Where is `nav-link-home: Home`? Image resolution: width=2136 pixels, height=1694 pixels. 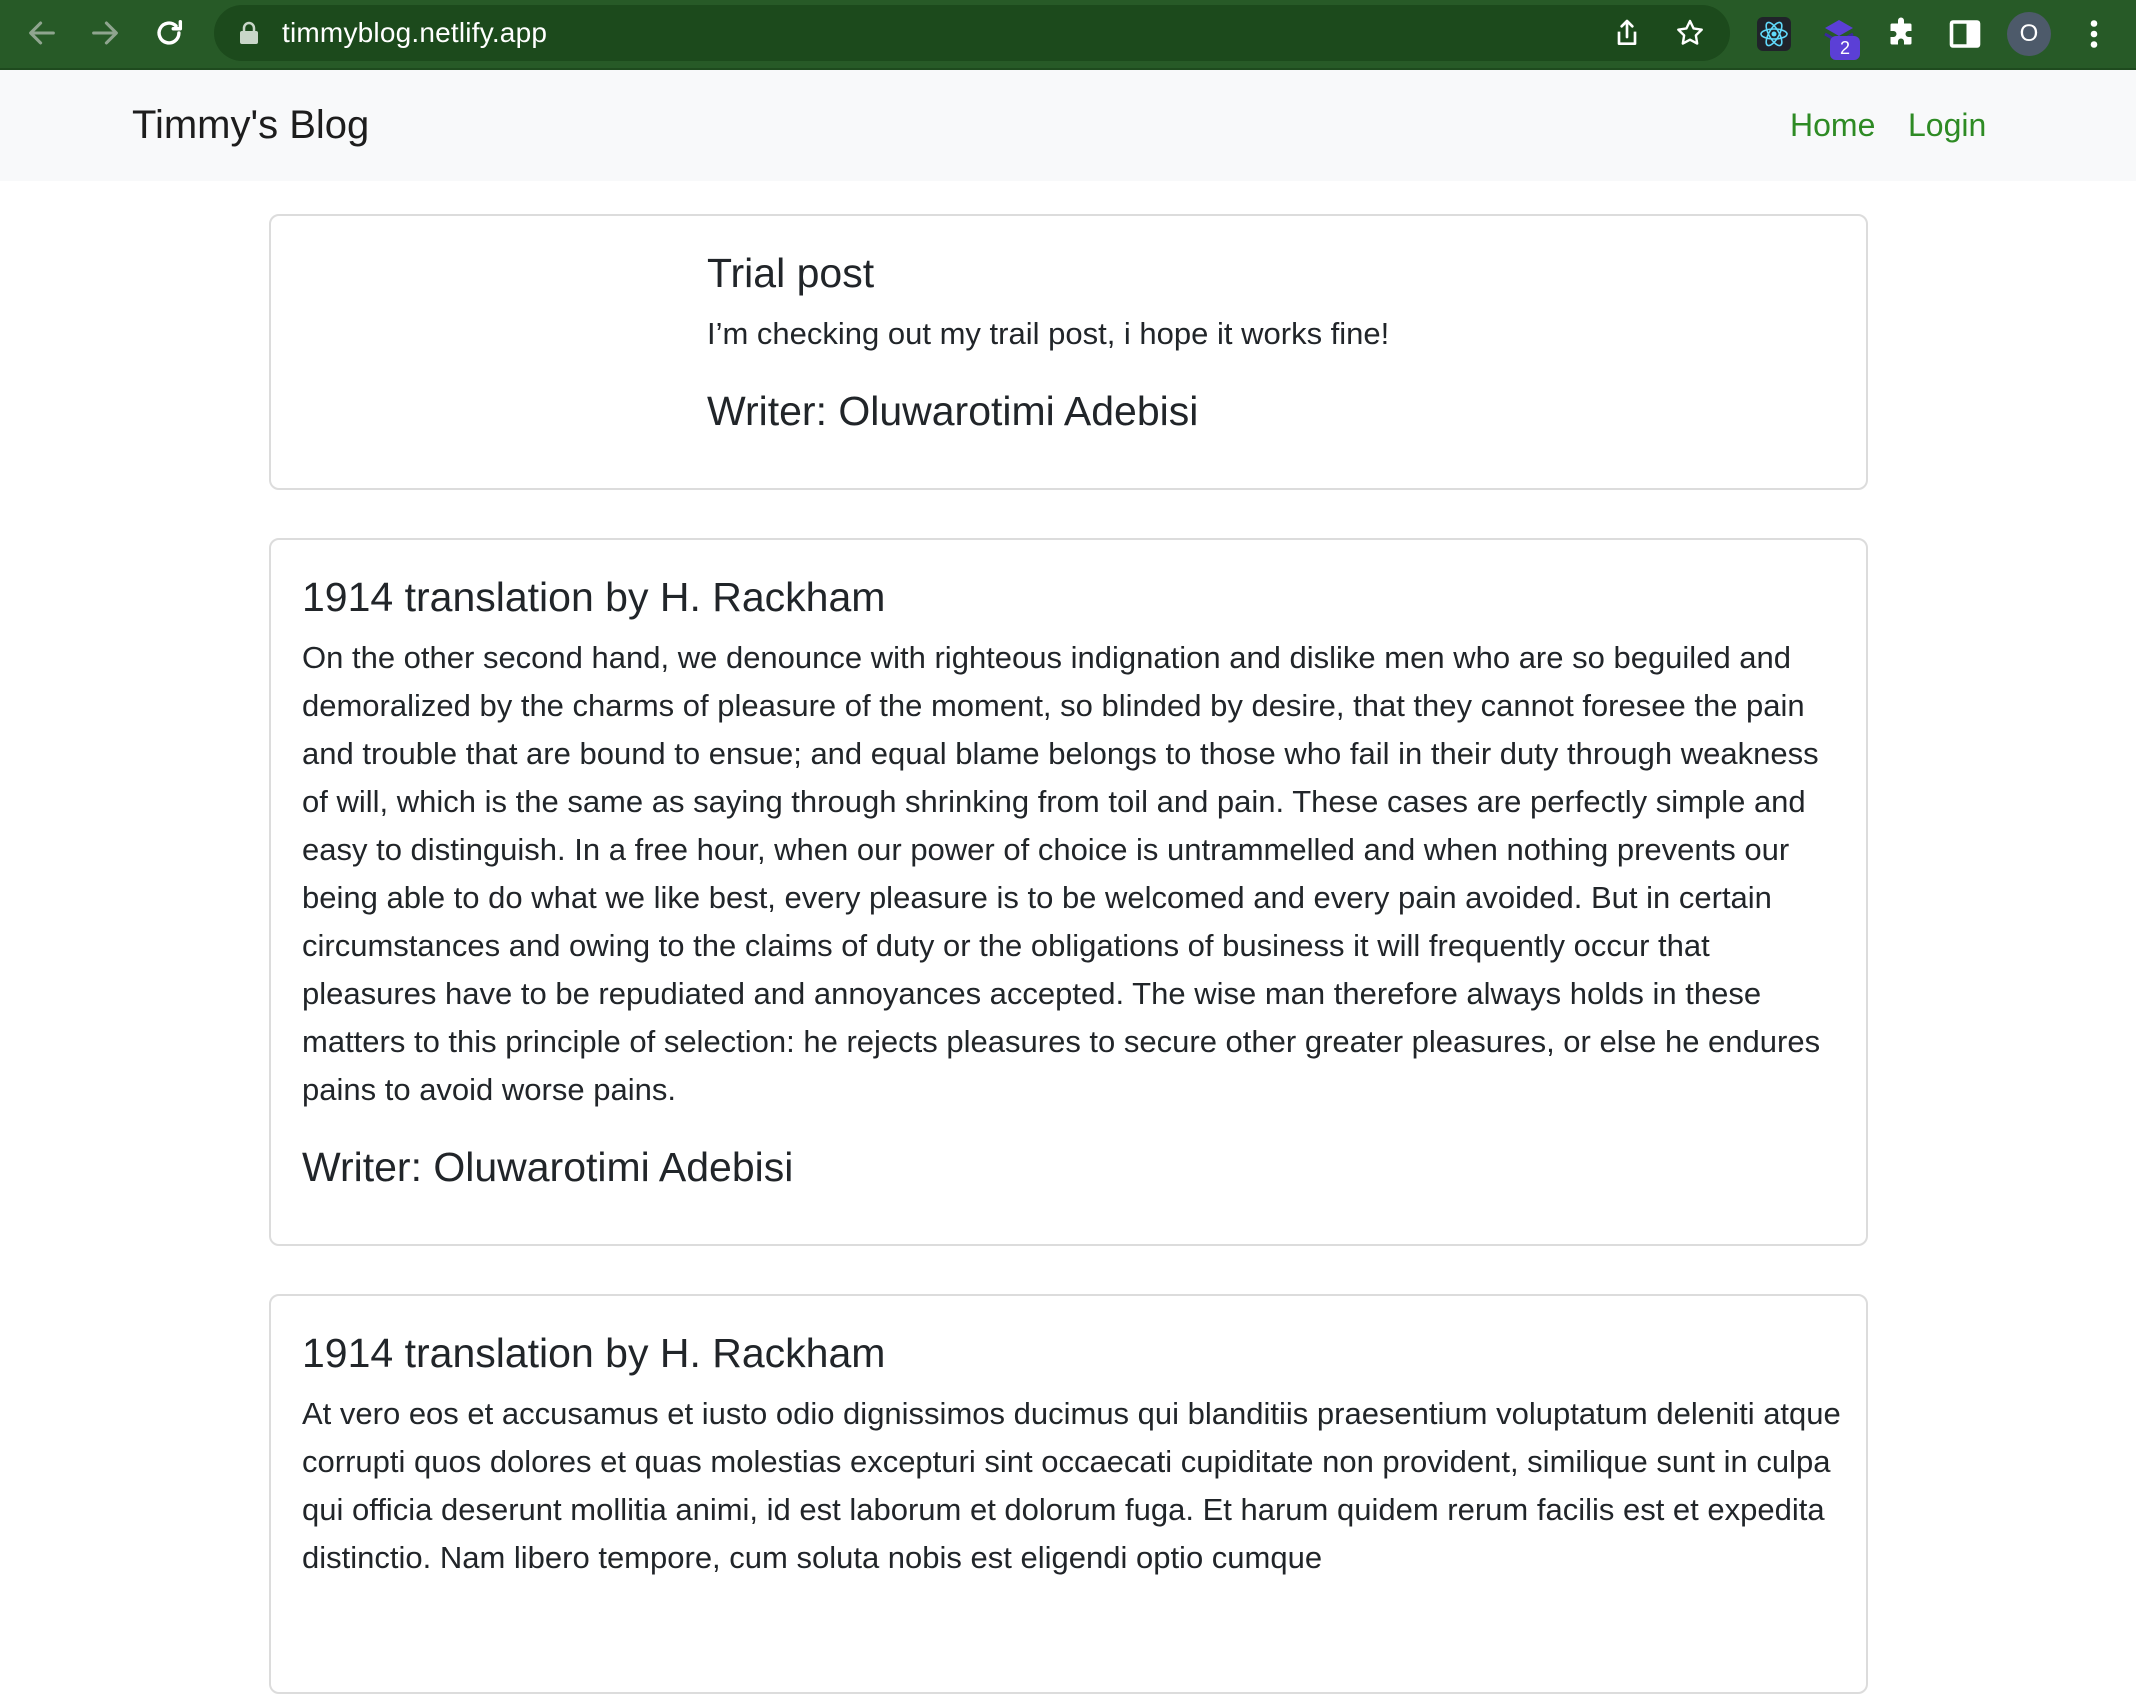
nav-link-home: Home is located at coordinates (1832, 125).